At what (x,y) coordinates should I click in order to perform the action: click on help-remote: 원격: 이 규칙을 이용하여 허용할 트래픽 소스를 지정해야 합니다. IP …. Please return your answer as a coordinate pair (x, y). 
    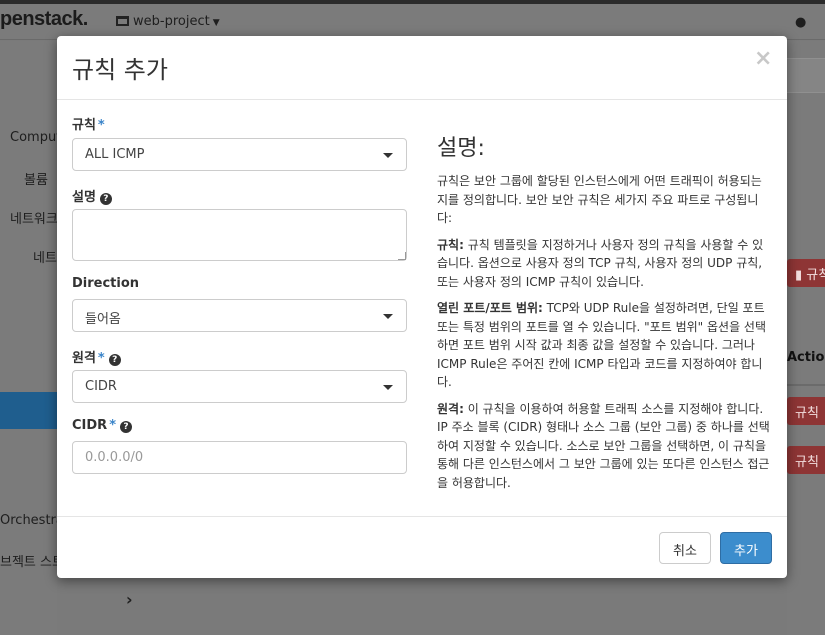
    Looking at the image, I should click on (603, 445).